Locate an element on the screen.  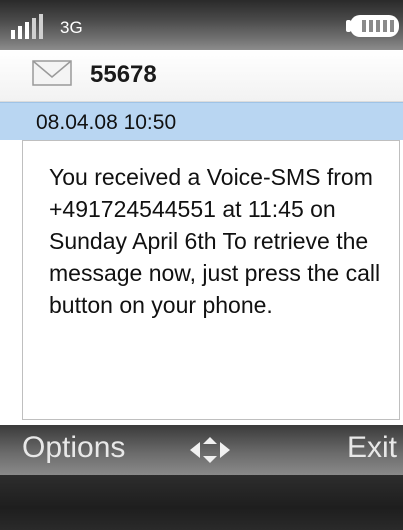
softkey-bar: Options Exit is located at coordinates (201, 450).